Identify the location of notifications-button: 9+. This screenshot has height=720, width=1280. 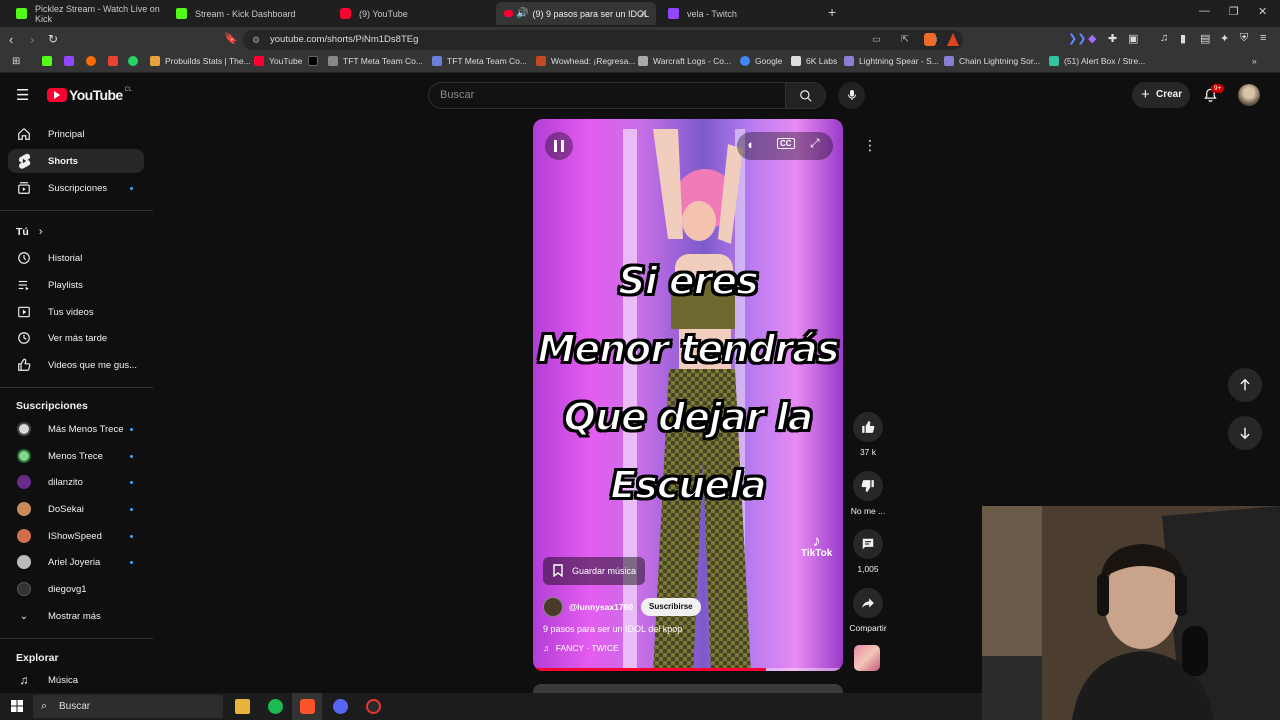
(1214, 96).